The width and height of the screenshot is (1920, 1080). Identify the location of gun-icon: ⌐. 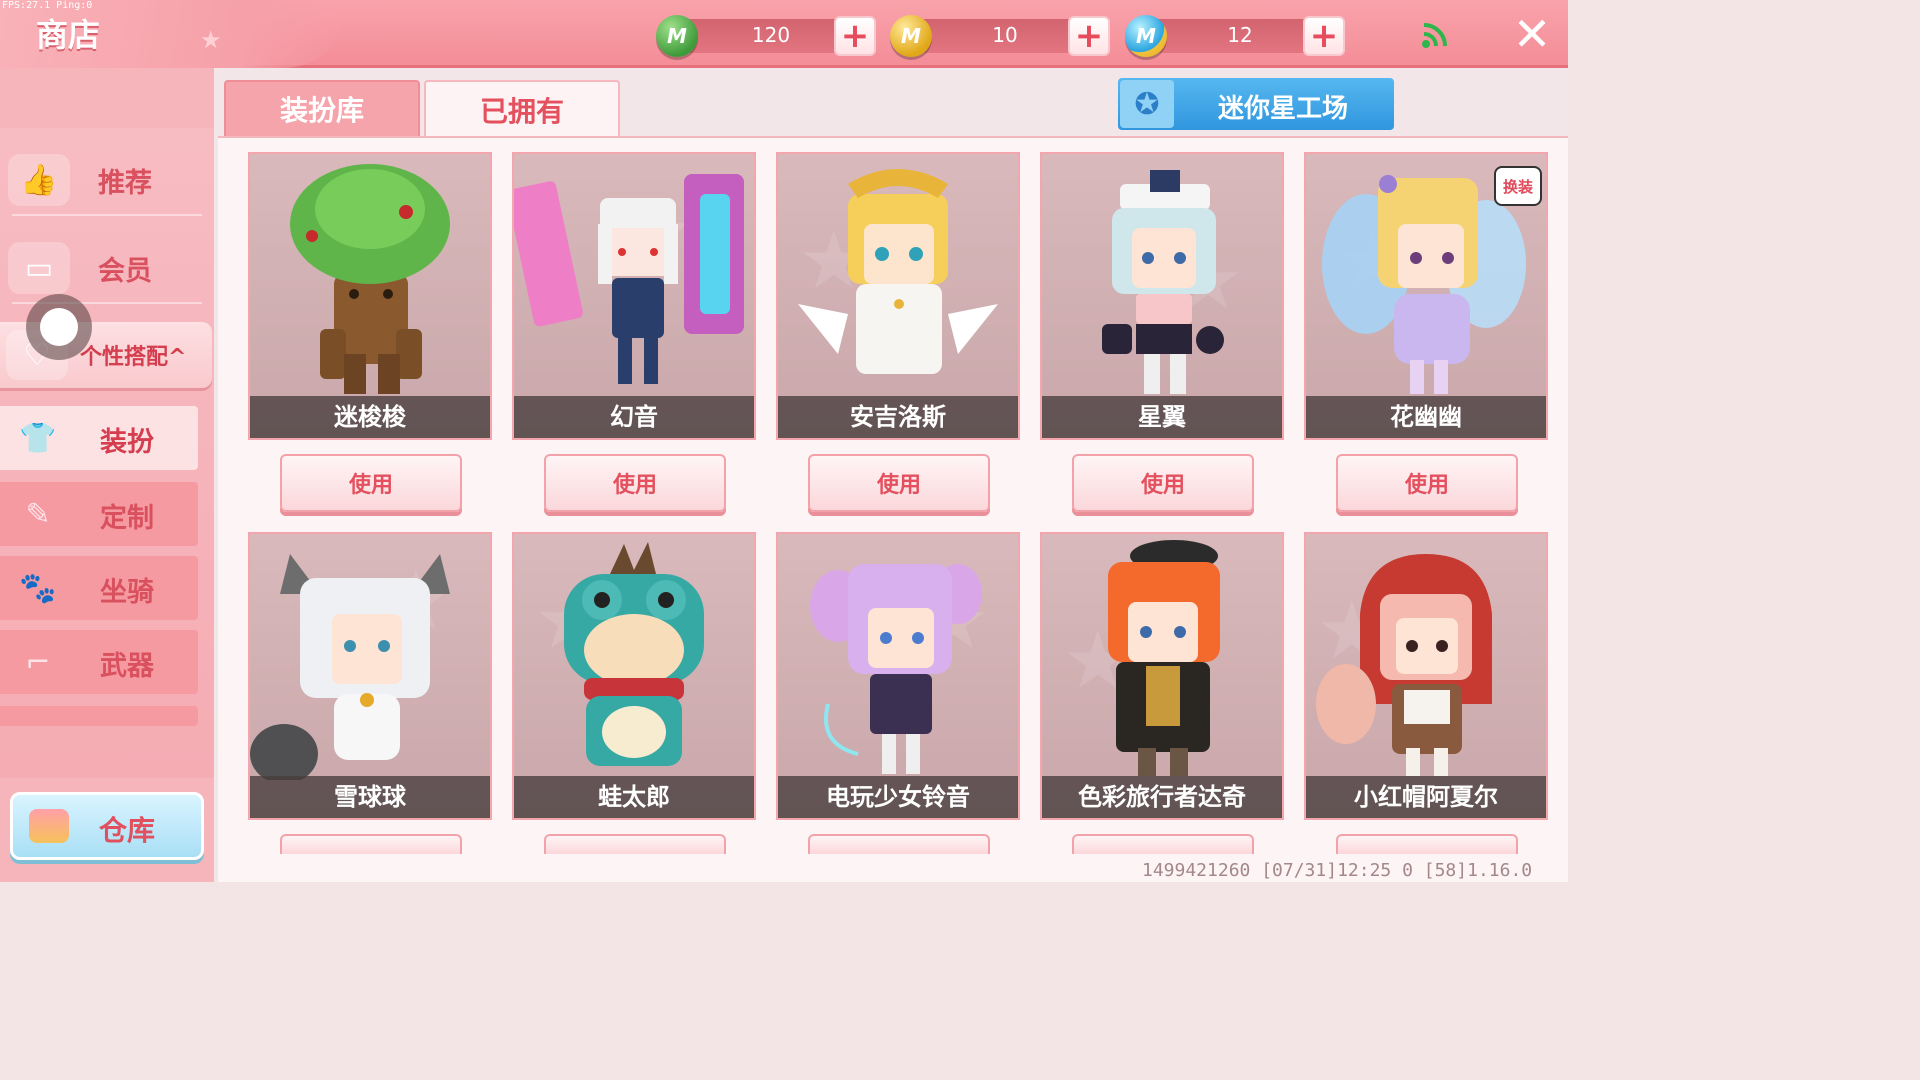
(38, 662).